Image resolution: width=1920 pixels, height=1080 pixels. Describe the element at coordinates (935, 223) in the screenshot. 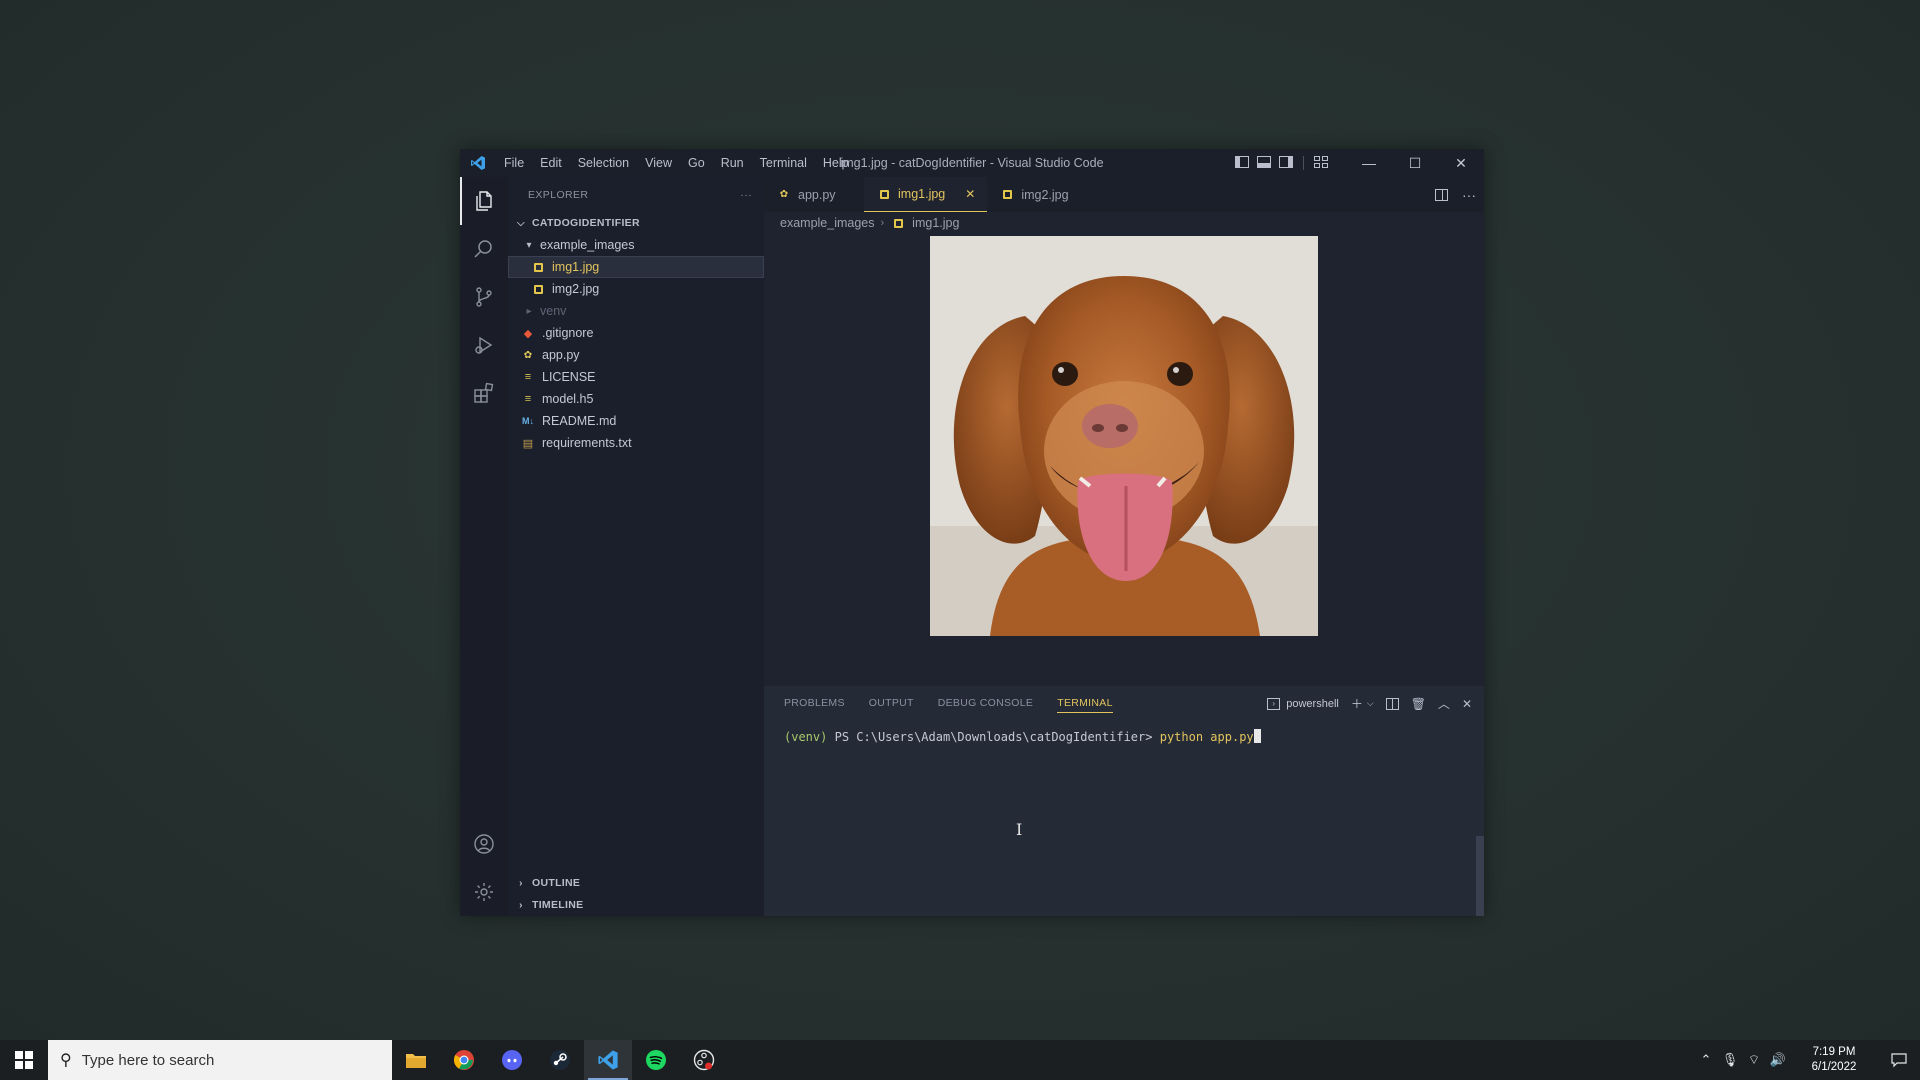

I see `breadcrumb-file: img1.jpg` at that location.